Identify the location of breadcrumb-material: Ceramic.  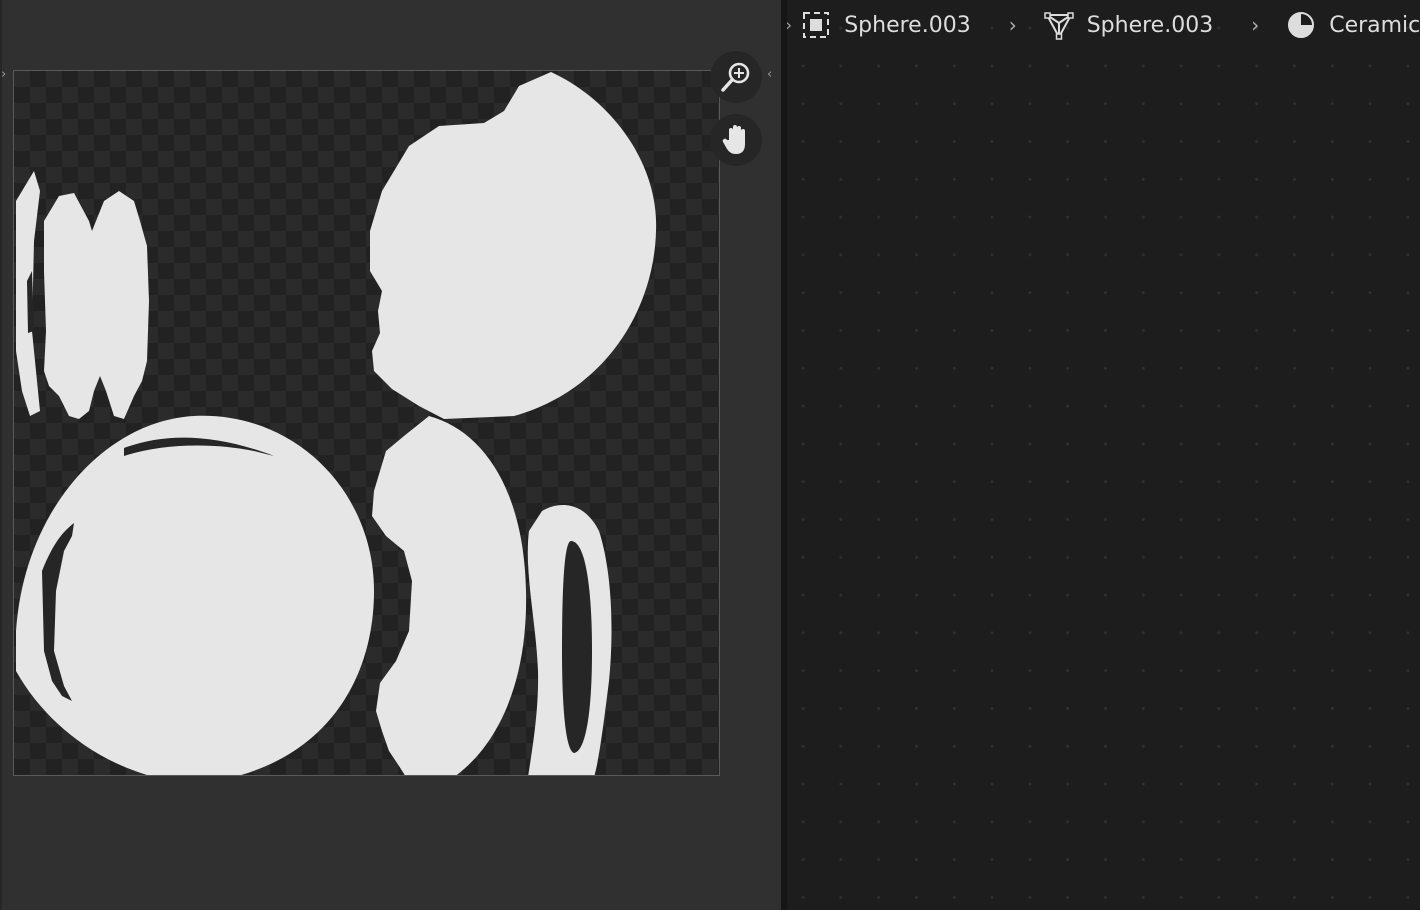
(1348, 25).